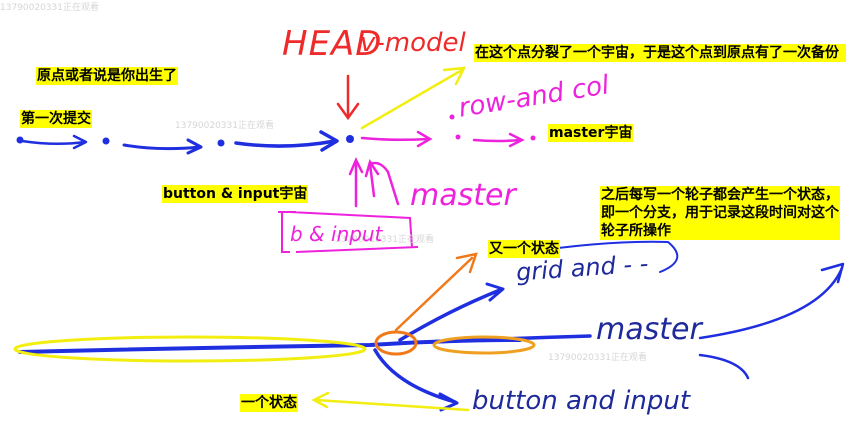 This screenshot has width=859, height=436. Describe the element at coordinates (463, 195) in the screenshot. I see `master-top-handwriting: master` at that location.